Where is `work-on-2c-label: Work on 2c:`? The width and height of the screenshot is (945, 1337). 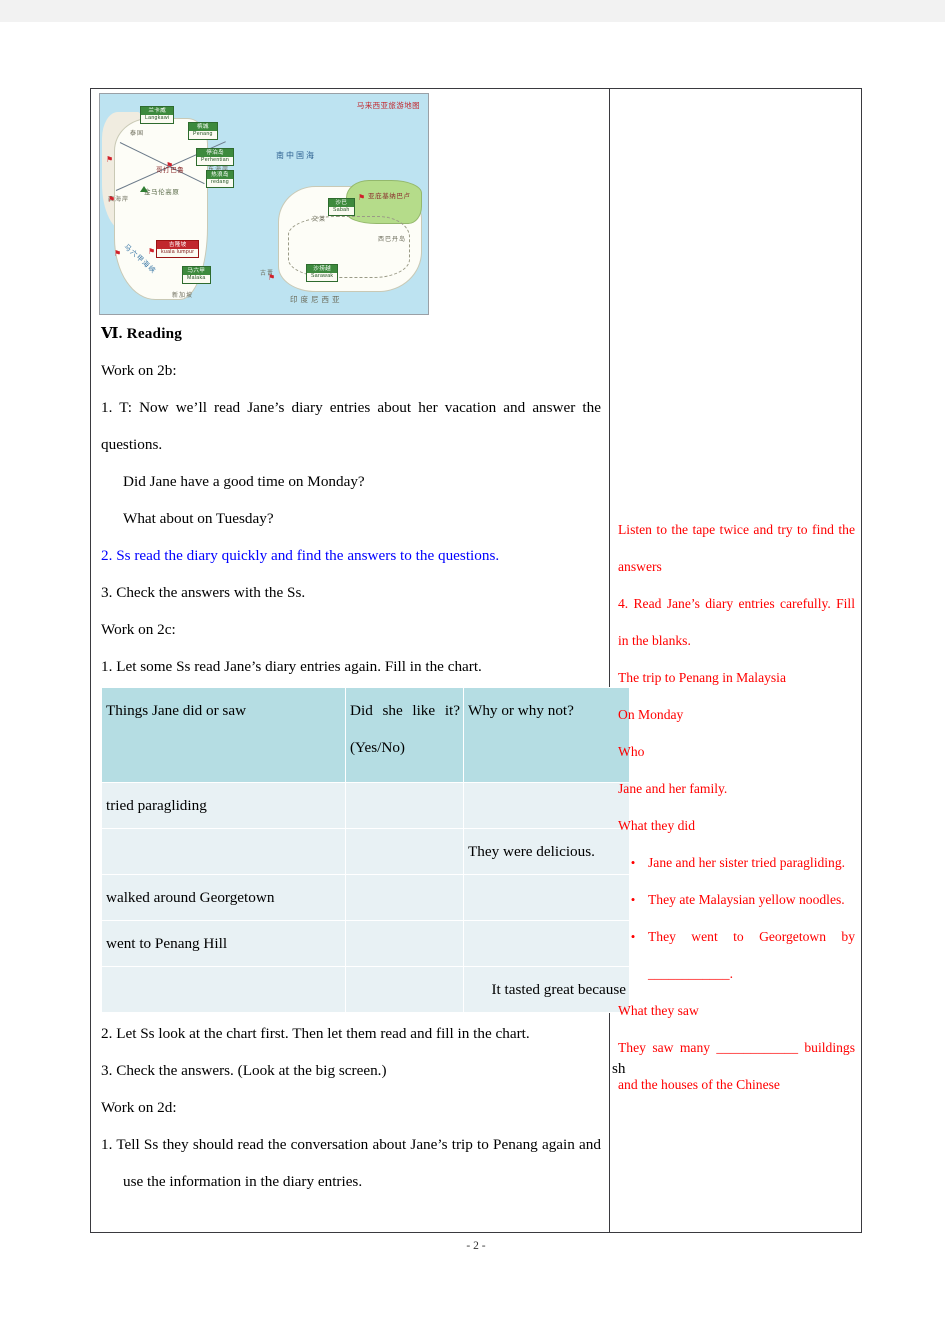
work-on-2c-label: Work on 2c: is located at coordinates (138, 629).